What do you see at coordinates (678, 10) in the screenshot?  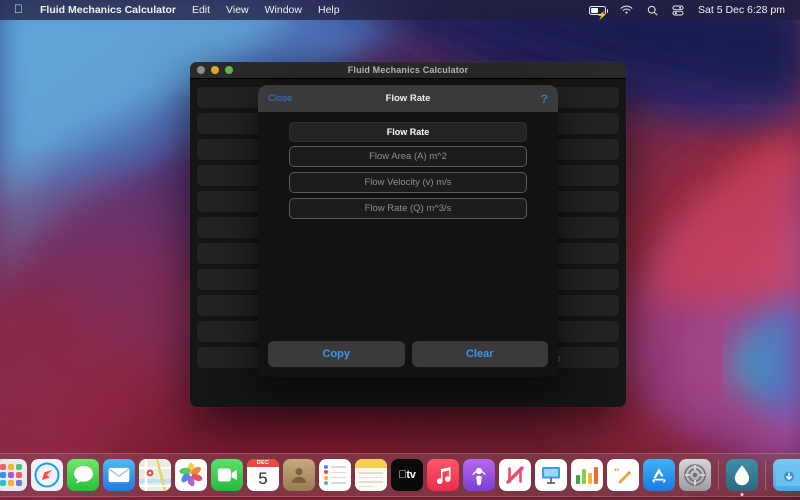 I see `control-center-icon` at bounding box center [678, 10].